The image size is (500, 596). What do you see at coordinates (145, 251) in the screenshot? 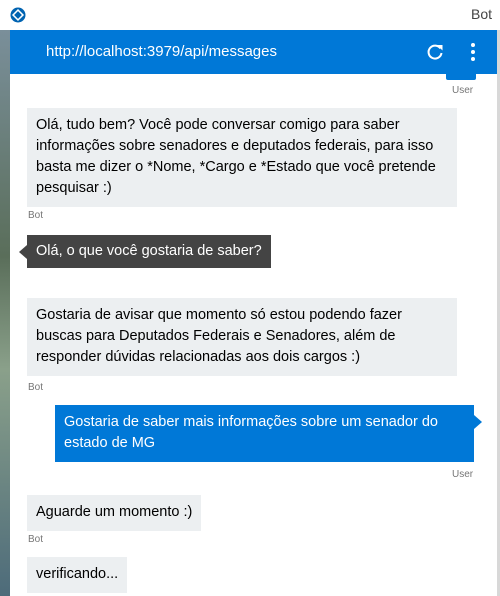
I see `bot-message-selected: Olá, o que você gostaria de saber?` at bounding box center [145, 251].